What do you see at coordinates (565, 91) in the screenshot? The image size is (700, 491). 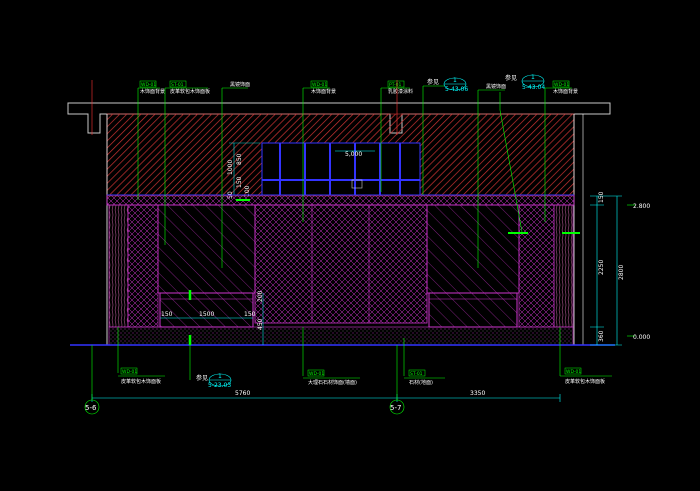 I see `top-tag-7-text: 木饰面背景` at bounding box center [565, 91].